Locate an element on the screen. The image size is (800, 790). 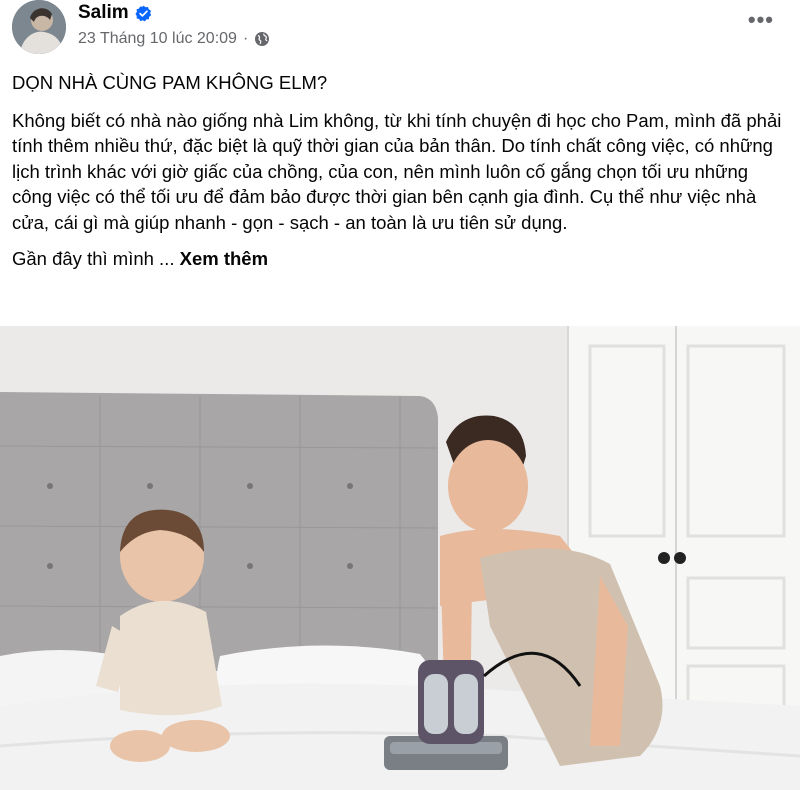
author-name: Salim is located at coordinates (103, 13).